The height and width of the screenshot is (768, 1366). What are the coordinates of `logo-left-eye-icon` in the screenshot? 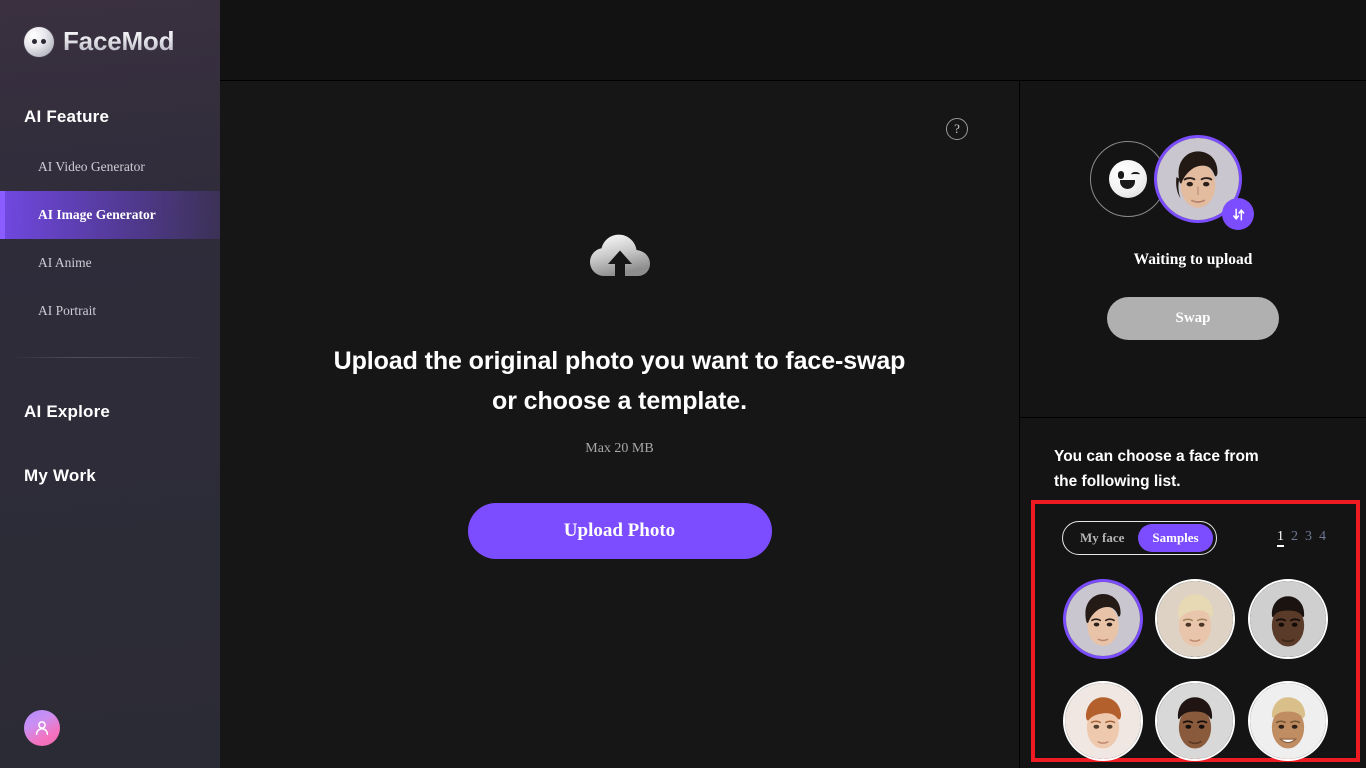 It's located at (34, 41).